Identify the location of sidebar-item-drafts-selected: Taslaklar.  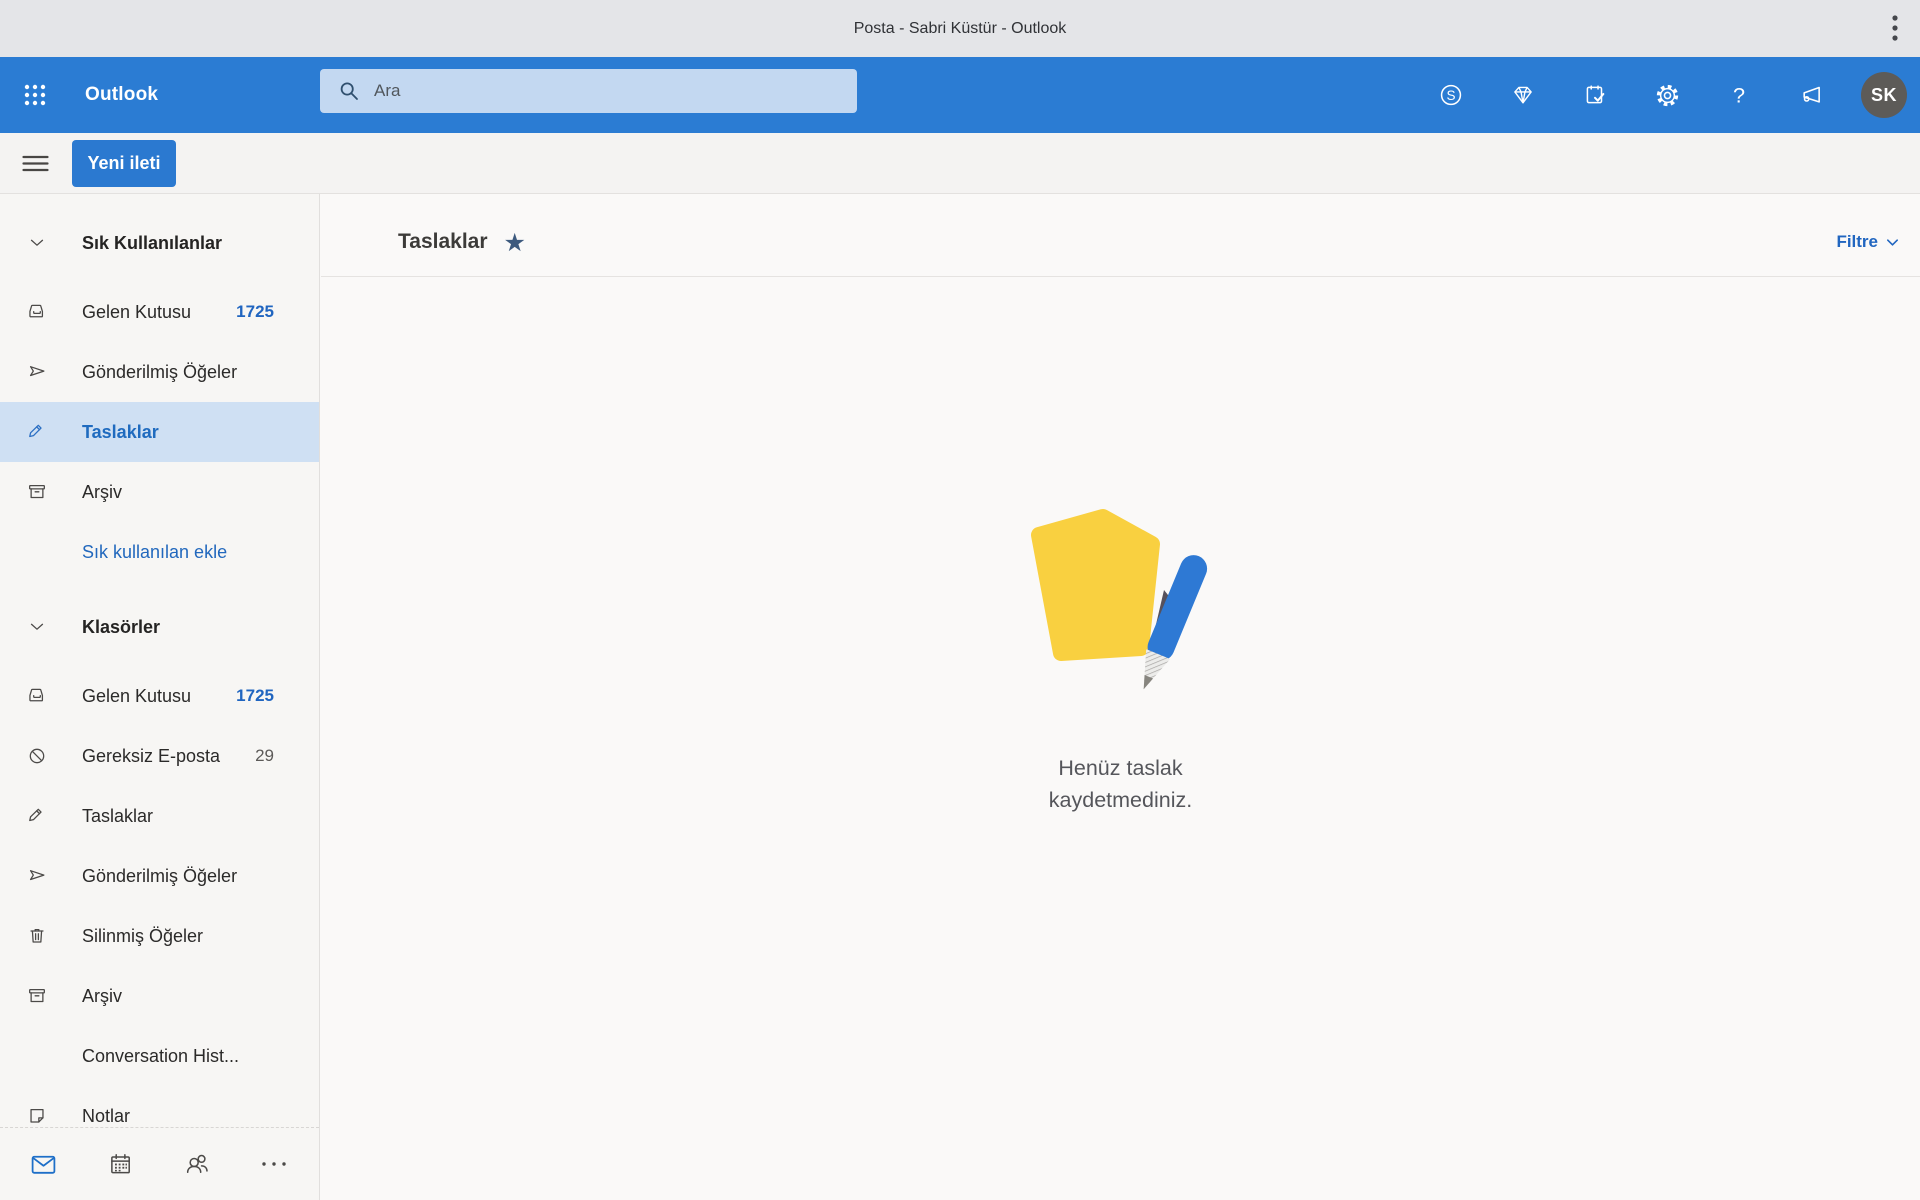
(159, 432).